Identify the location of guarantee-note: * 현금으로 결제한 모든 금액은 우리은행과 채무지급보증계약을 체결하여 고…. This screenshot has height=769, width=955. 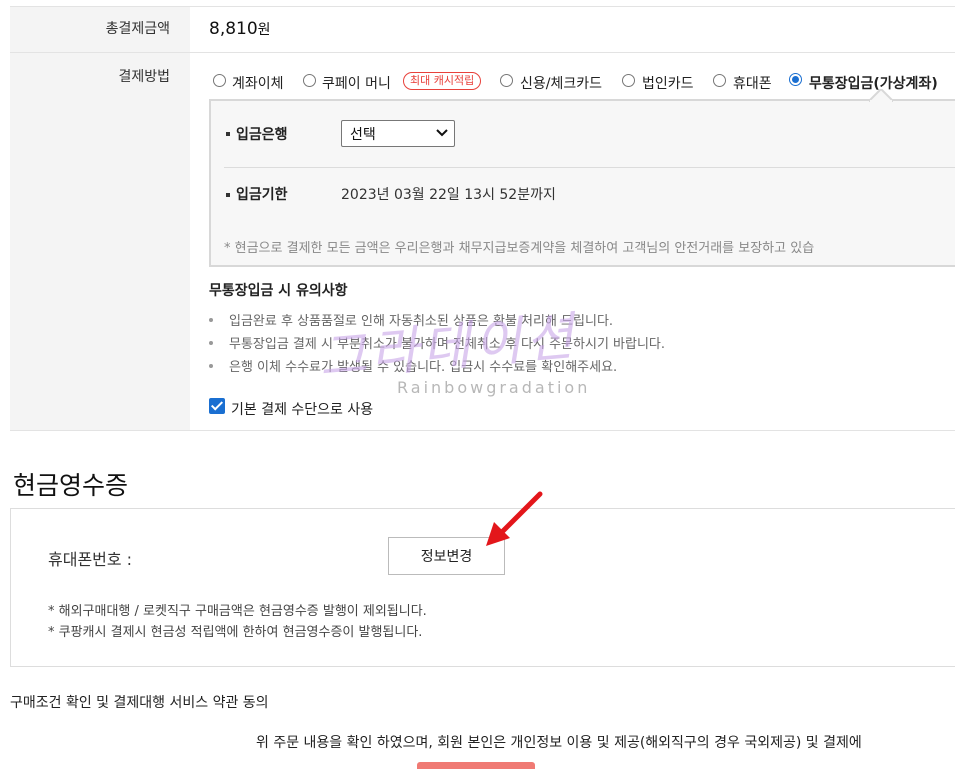
(519, 248).